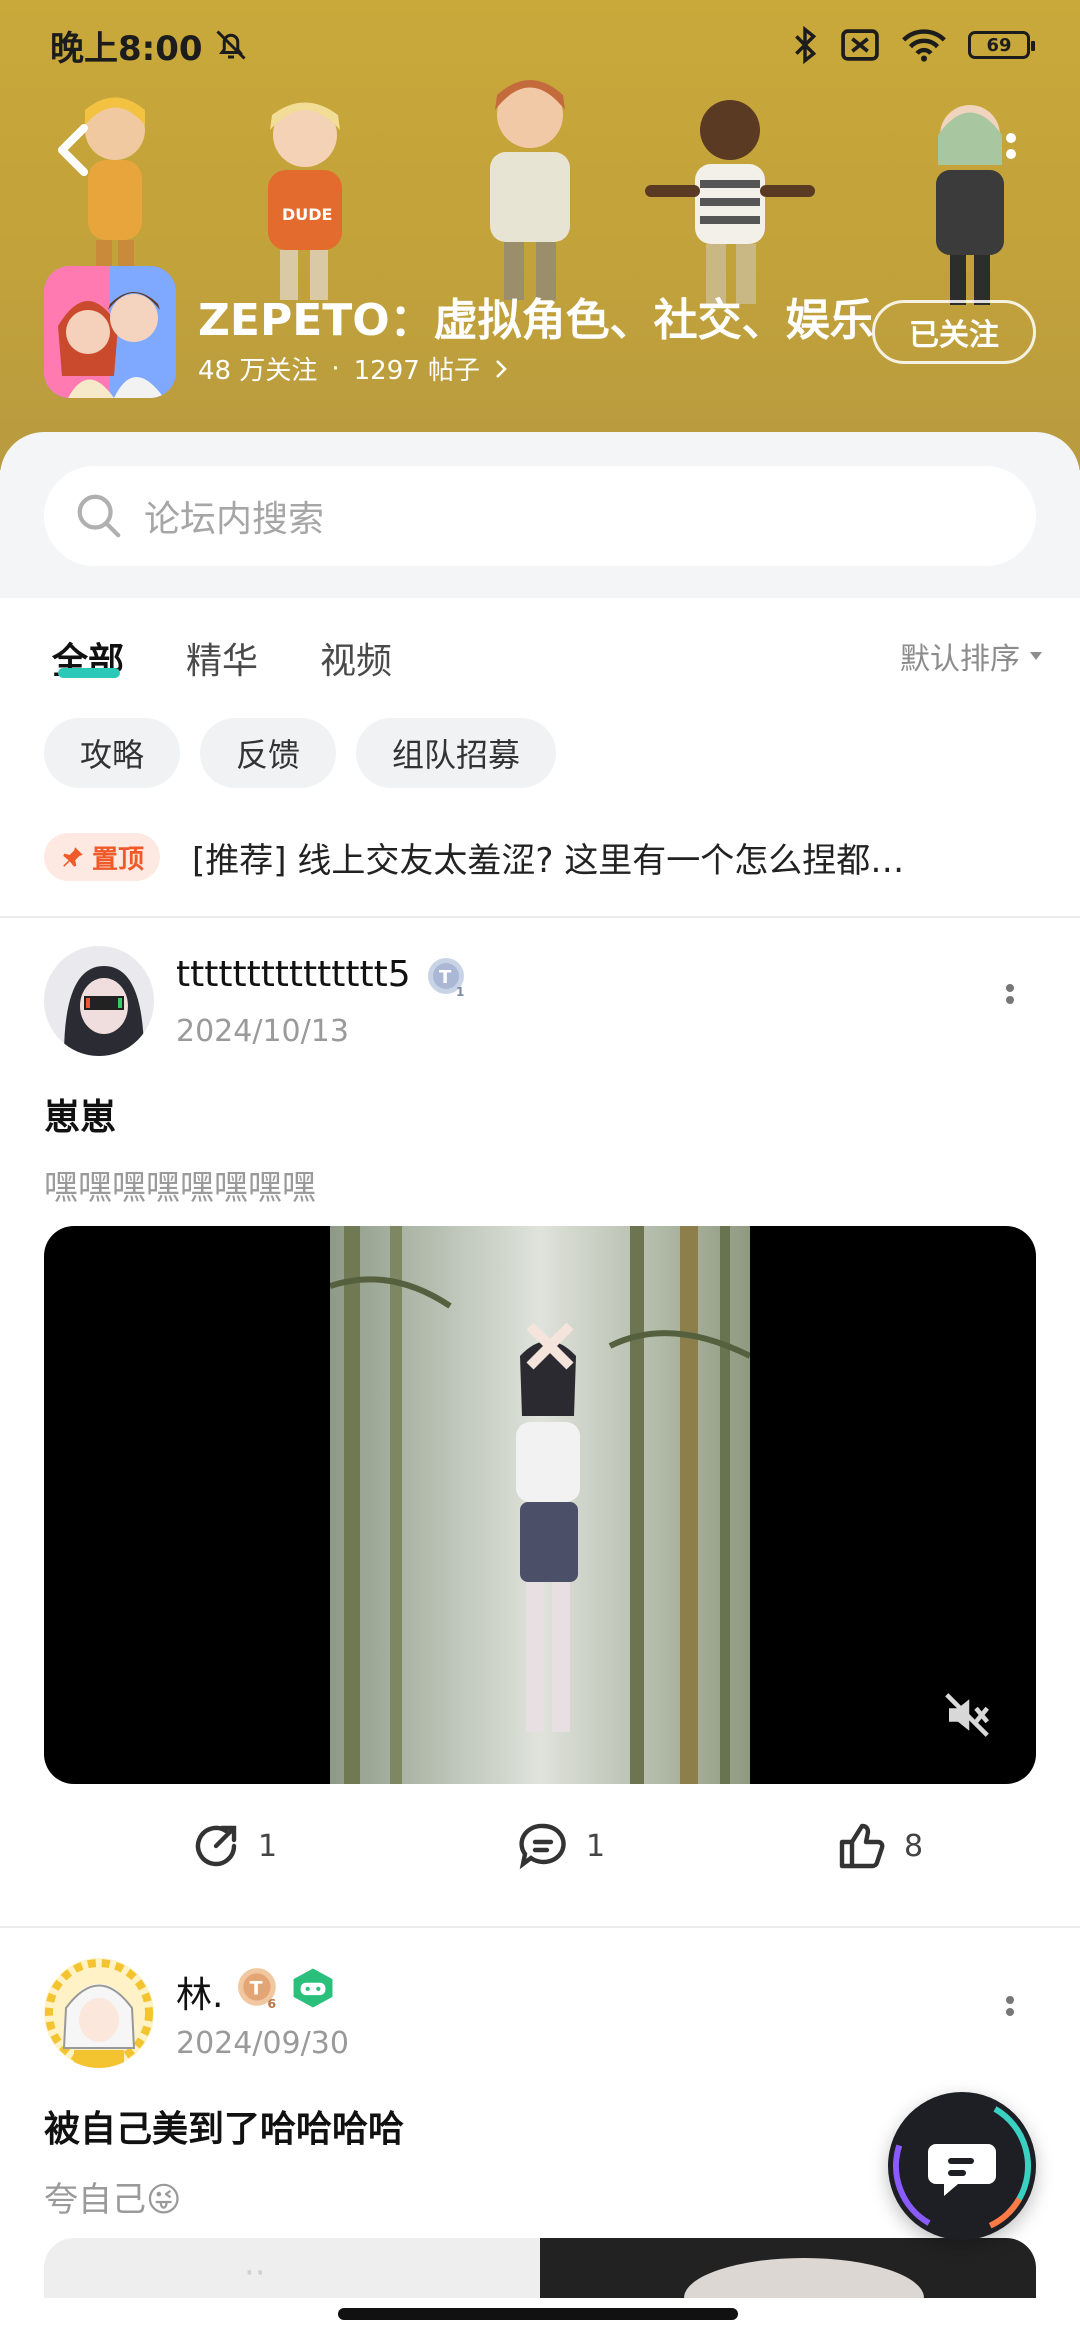 Image resolution: width=1080 pixels, height=2340 pixels. I want to click on tab-featured: 精华, so click(222, 658).